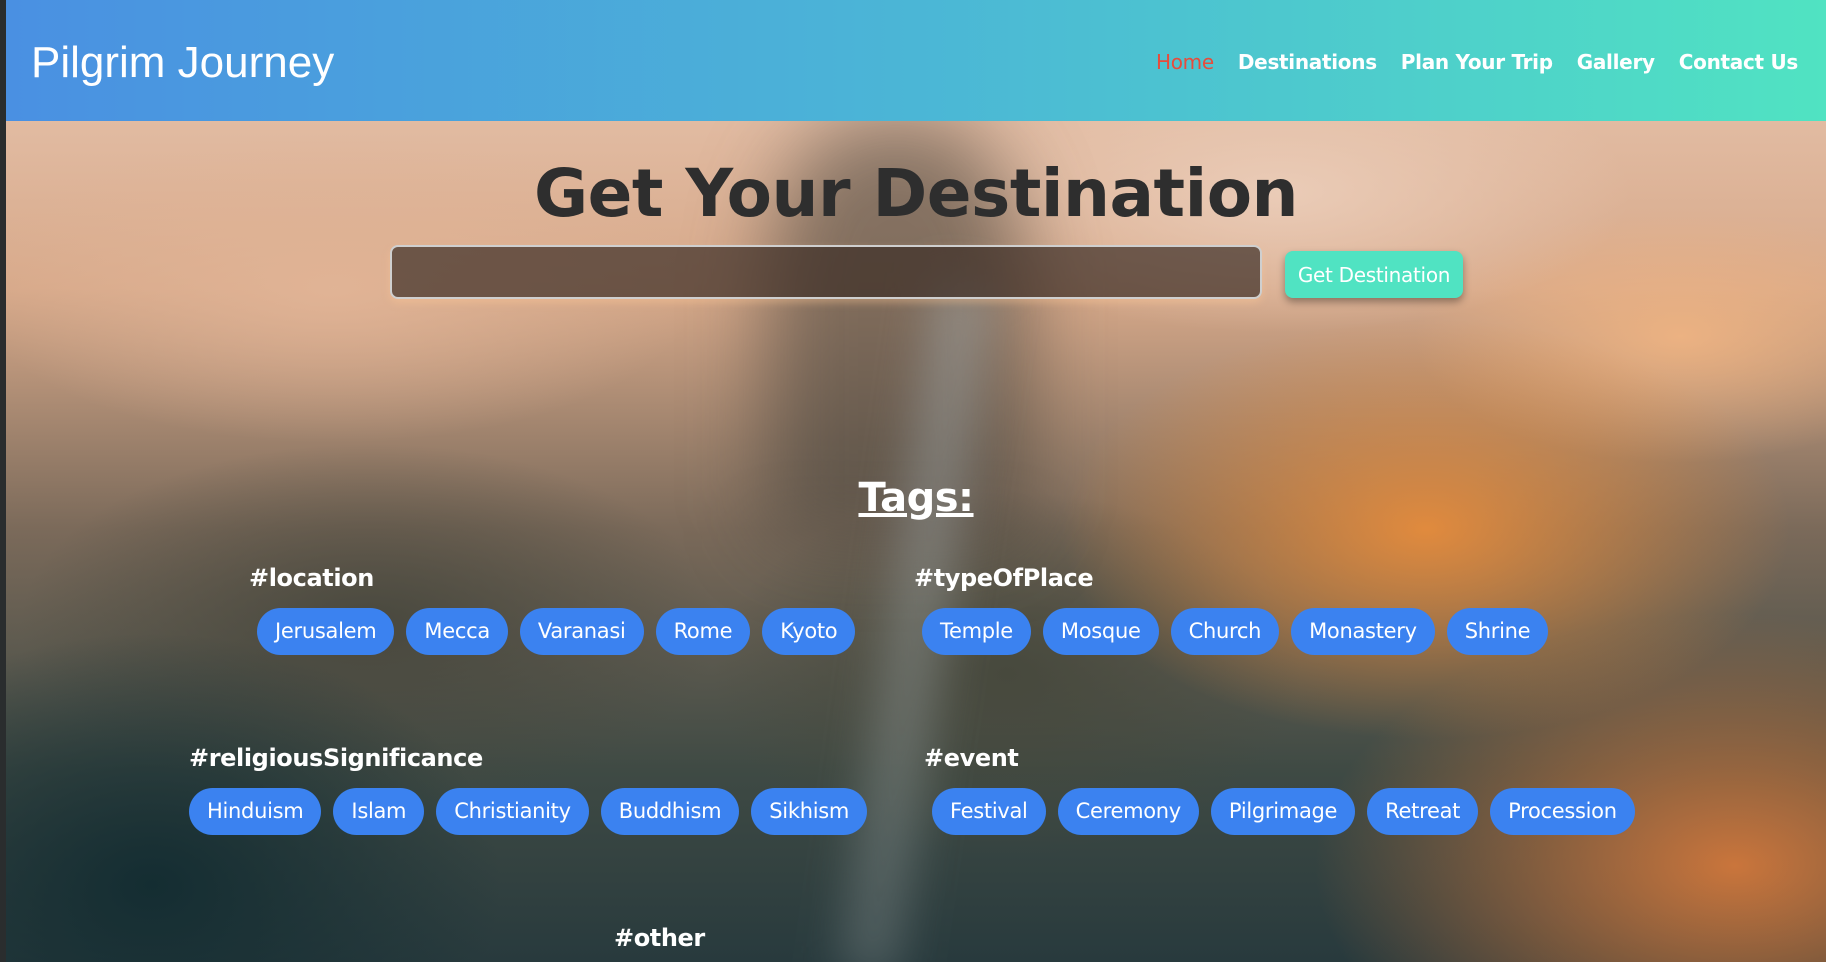  What do you see at coordinates (809, 811) in the screenshot?
I see `tag-chip: Sikhism` at bounding box center [809, 811].